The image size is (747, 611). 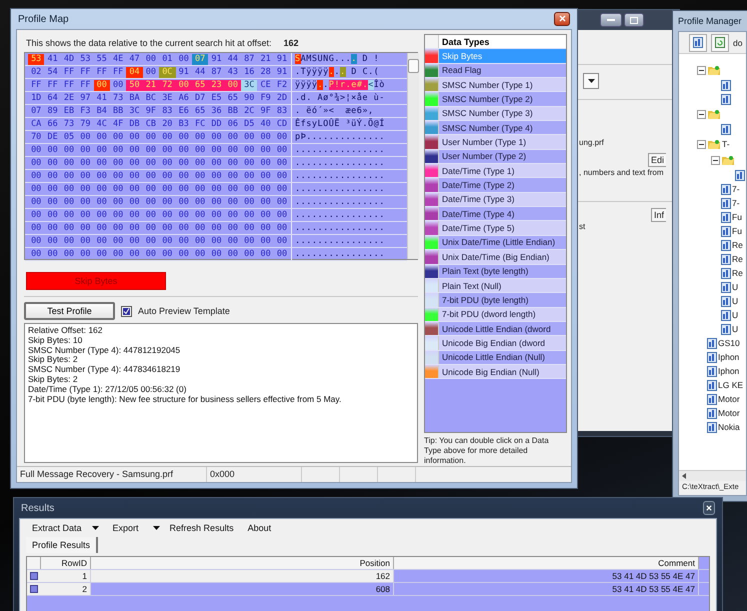 What do you see at coordinates (634, 20) in the screenshot?
I see `maximize-button` at bounding box center [634, 20].